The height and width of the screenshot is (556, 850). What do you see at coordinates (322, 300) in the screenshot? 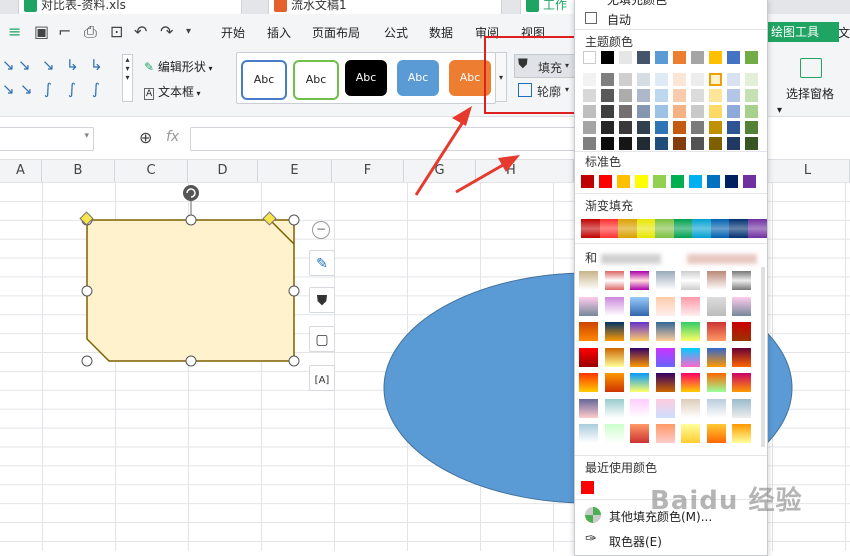
I see `shape-fill-tool: ⛊` at bounding box center [322, 300].